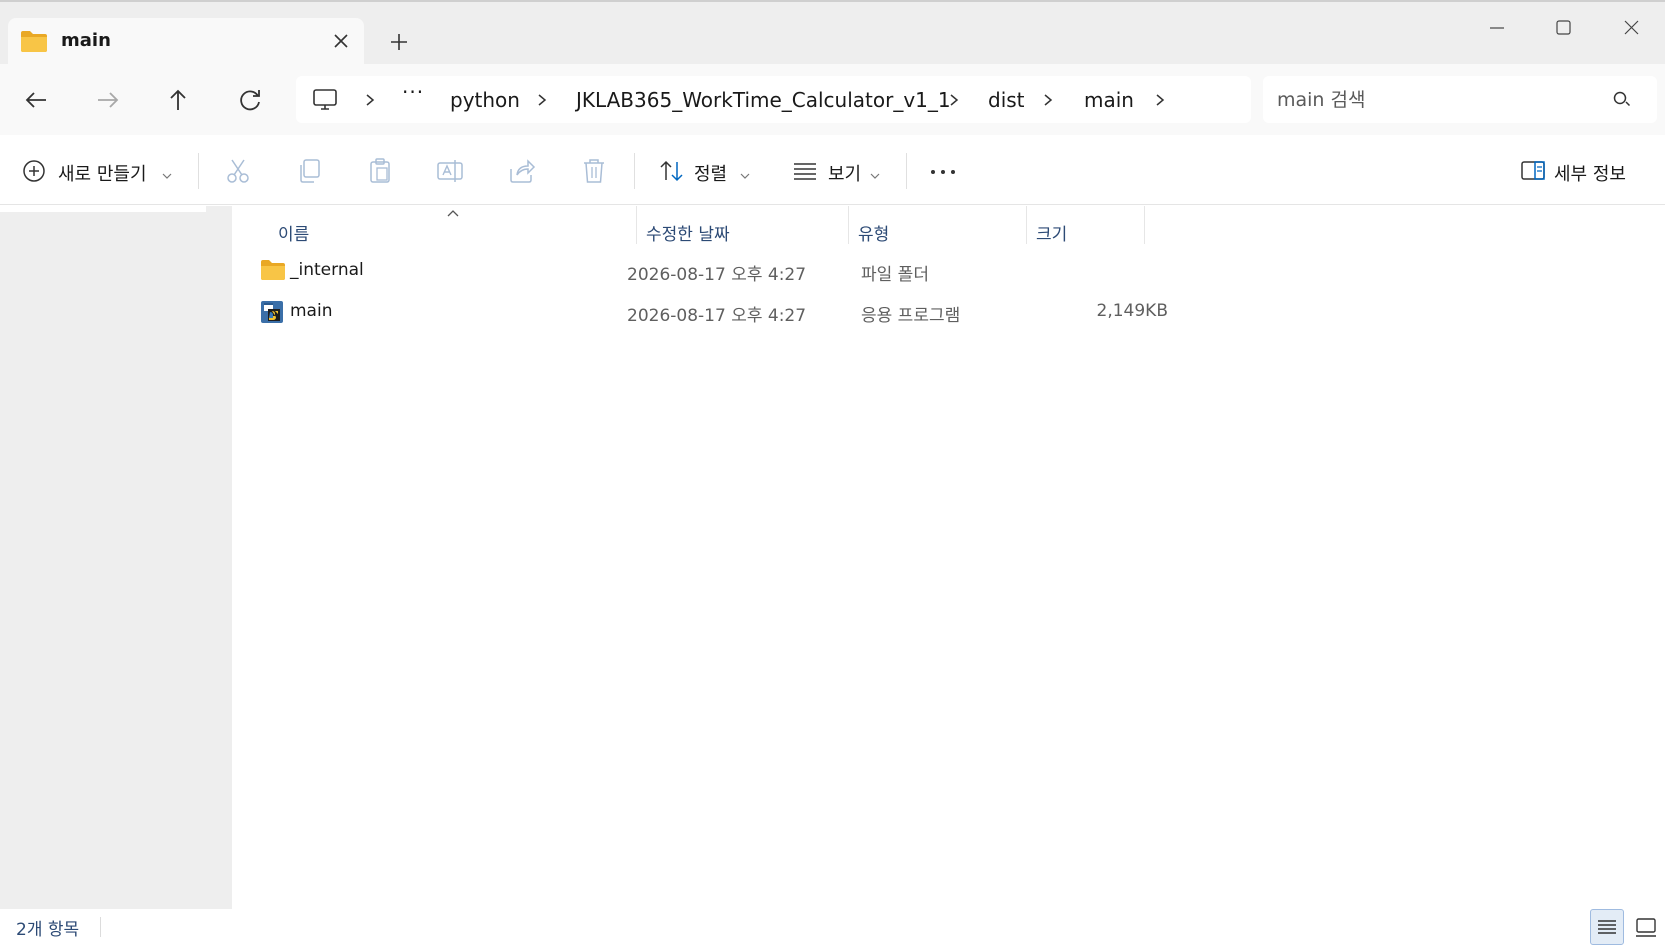 This screenshot has height=945, width=1665. I want to click on search-icon, so click(1621, 102).